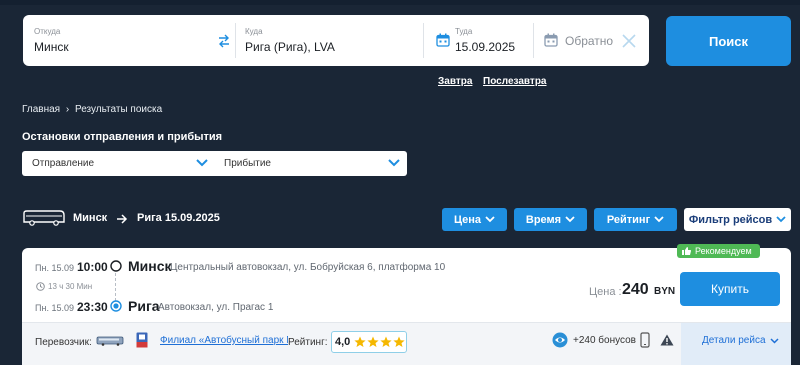  I want to click on arrival-city: Рига, so click(144, 306).